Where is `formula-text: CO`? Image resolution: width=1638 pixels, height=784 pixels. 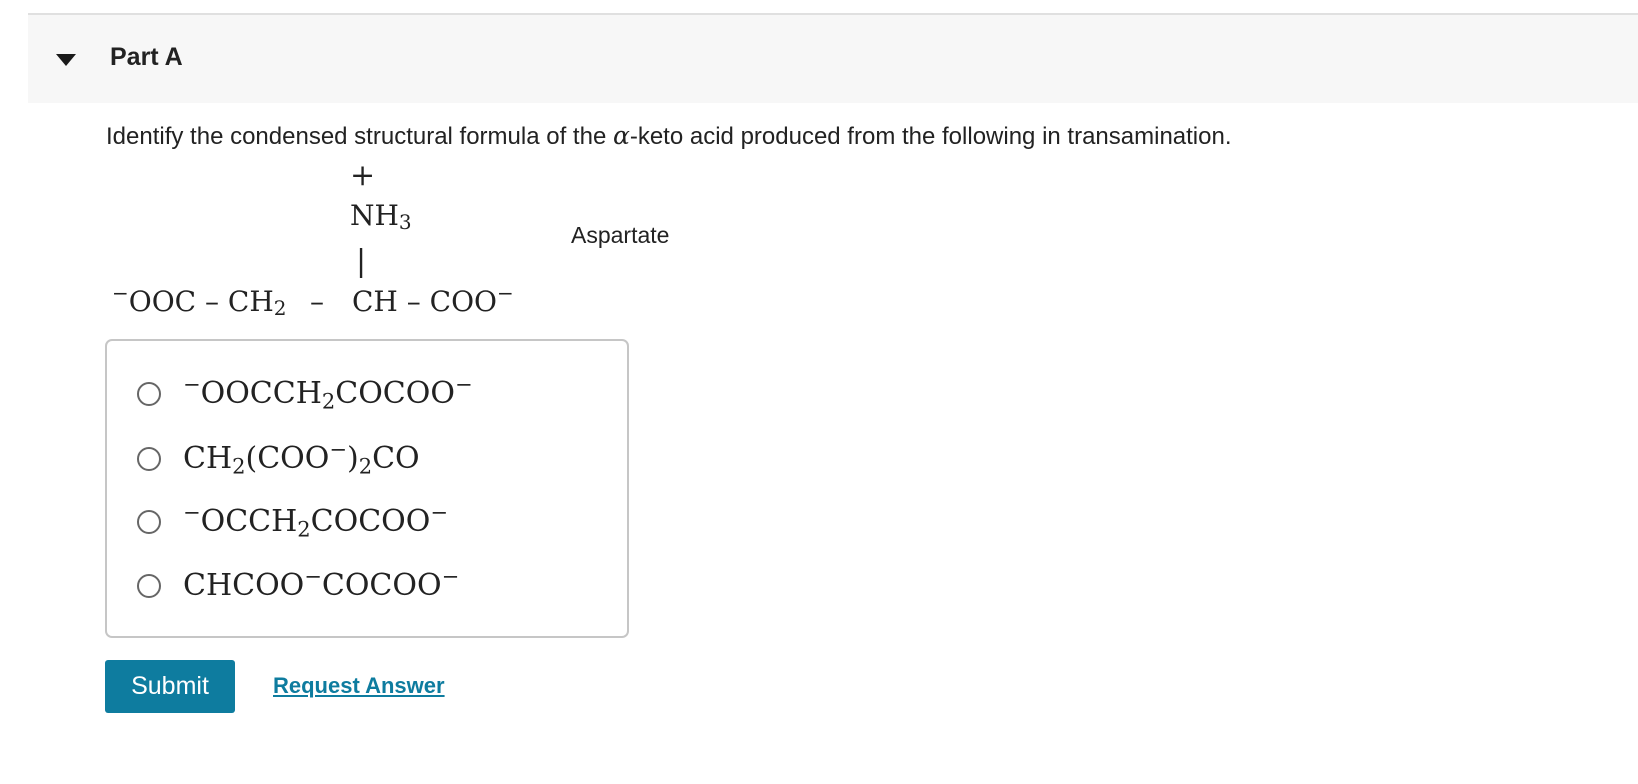
formula-text: CO is located at coordinates (396, 458).